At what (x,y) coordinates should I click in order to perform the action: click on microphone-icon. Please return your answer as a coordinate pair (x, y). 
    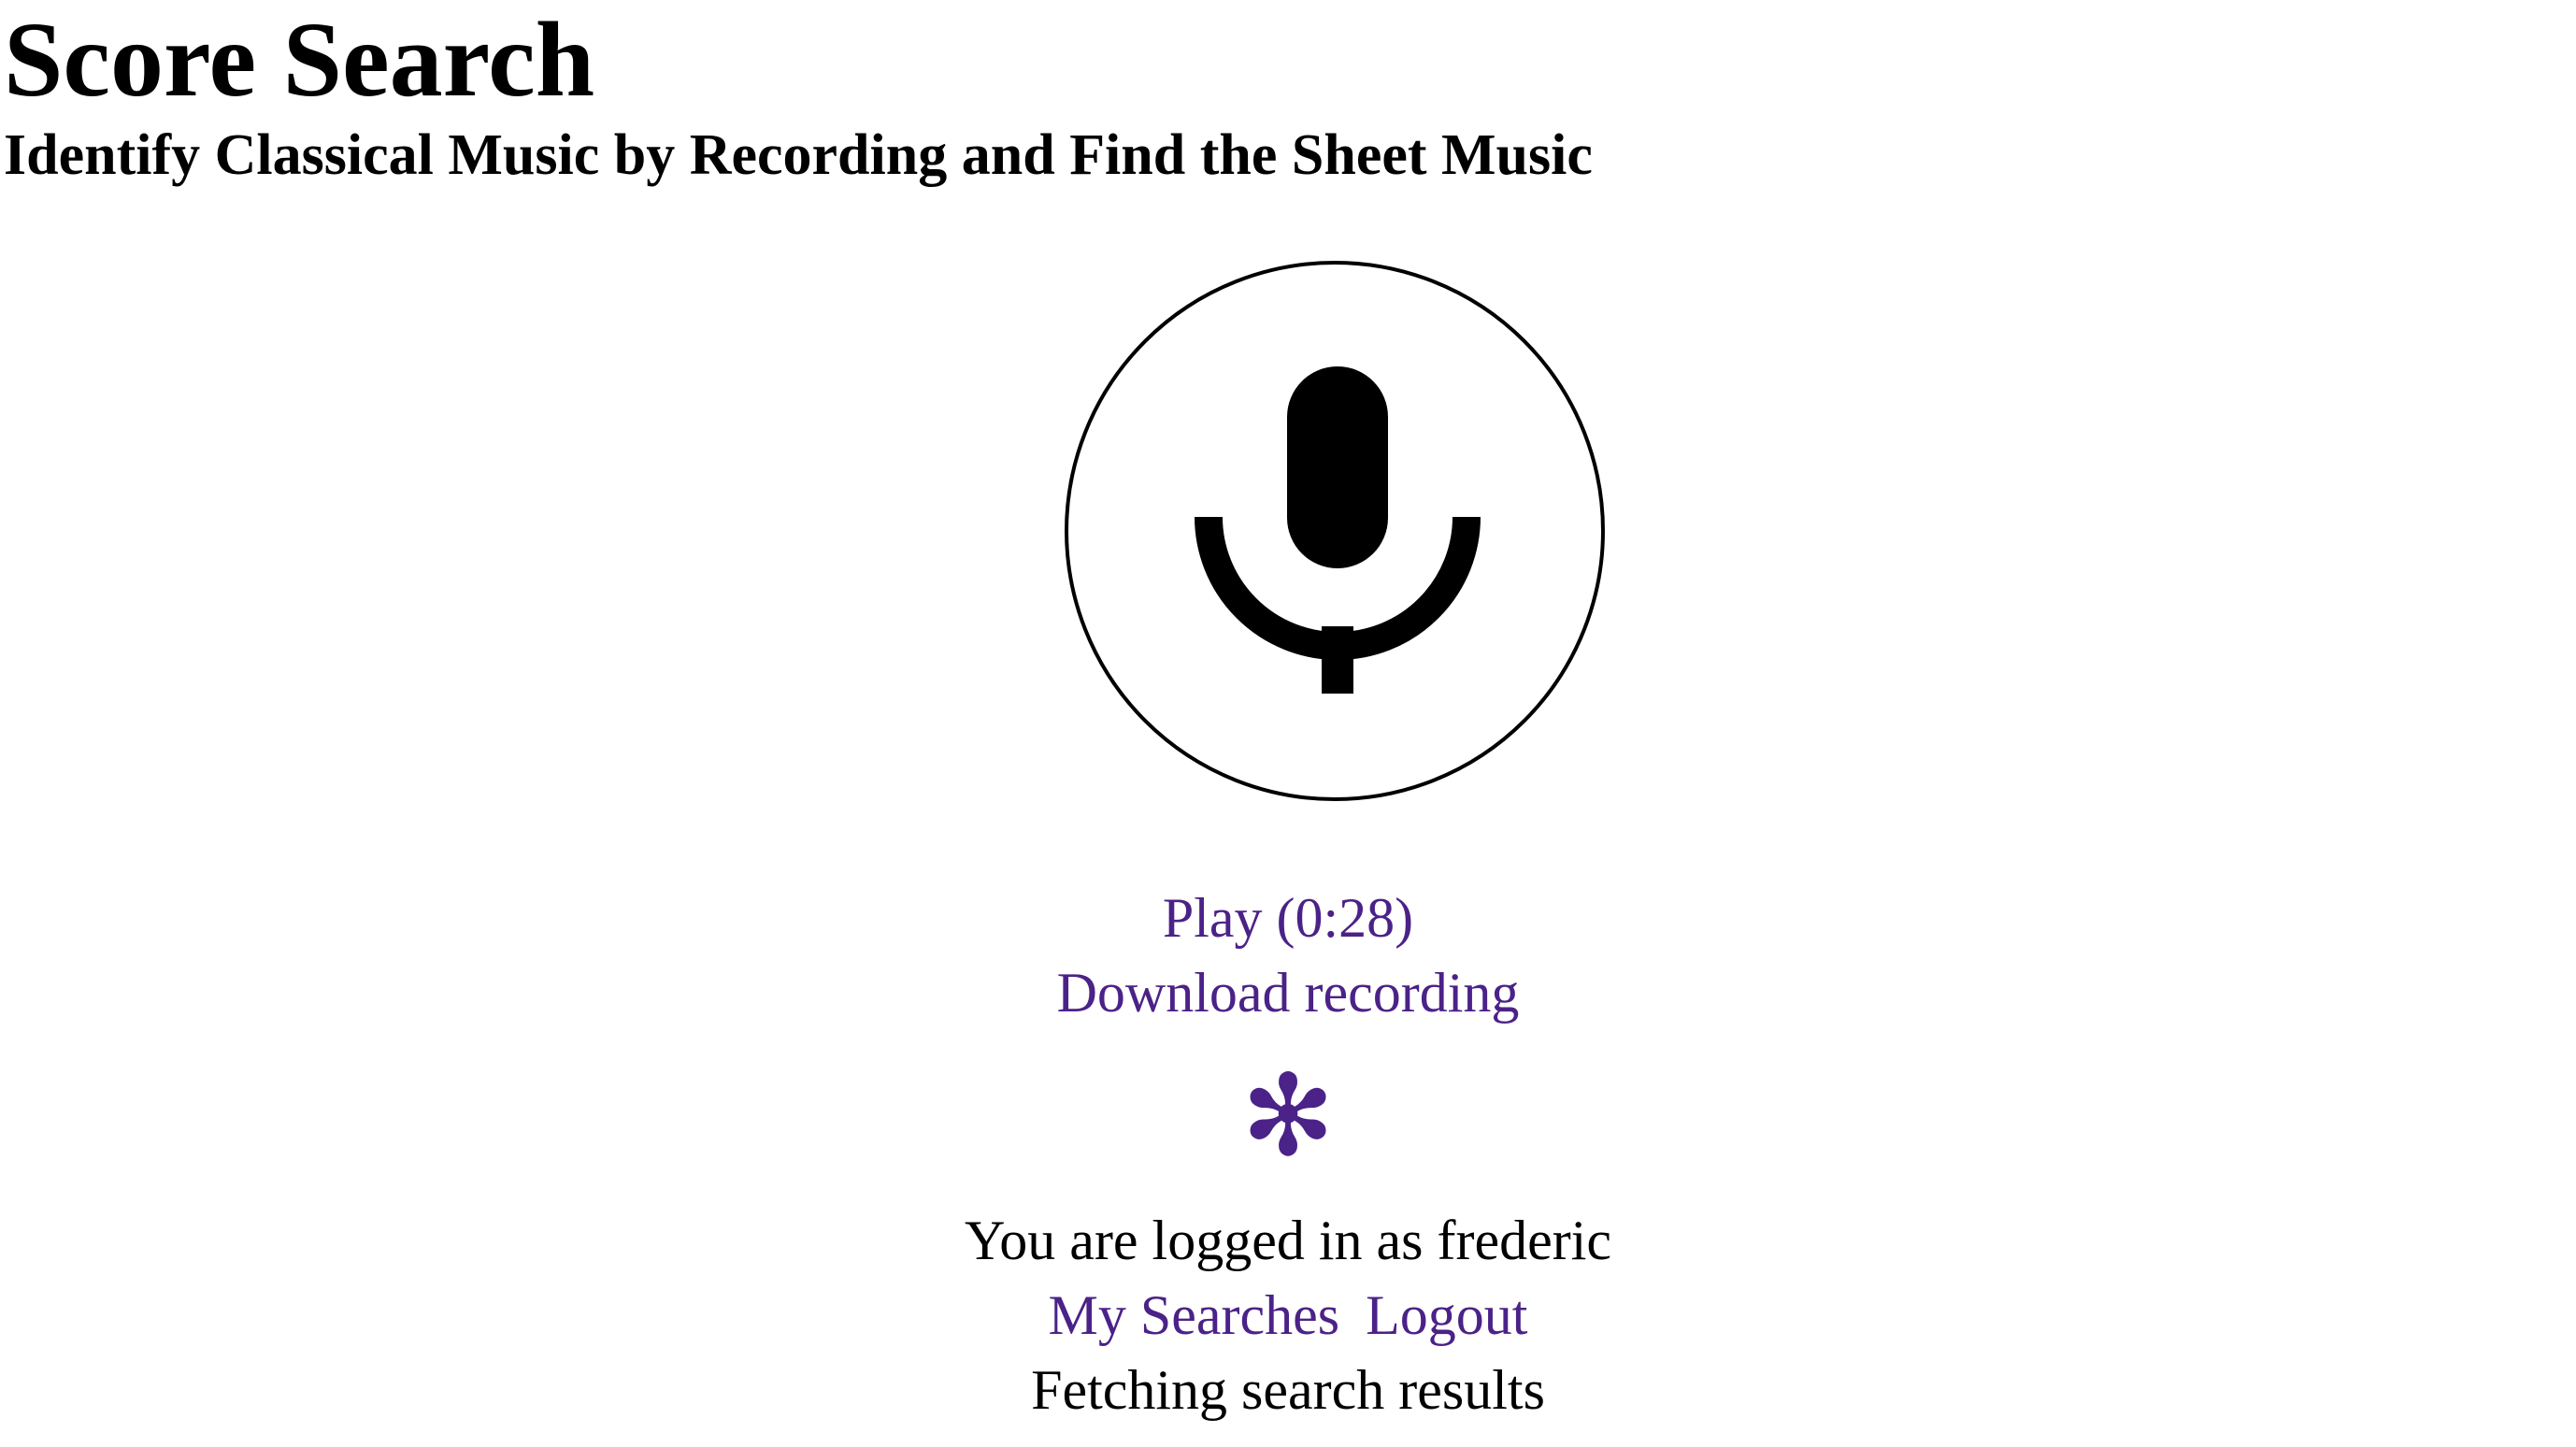
    Looking at the image, I should click on (1338, 530).